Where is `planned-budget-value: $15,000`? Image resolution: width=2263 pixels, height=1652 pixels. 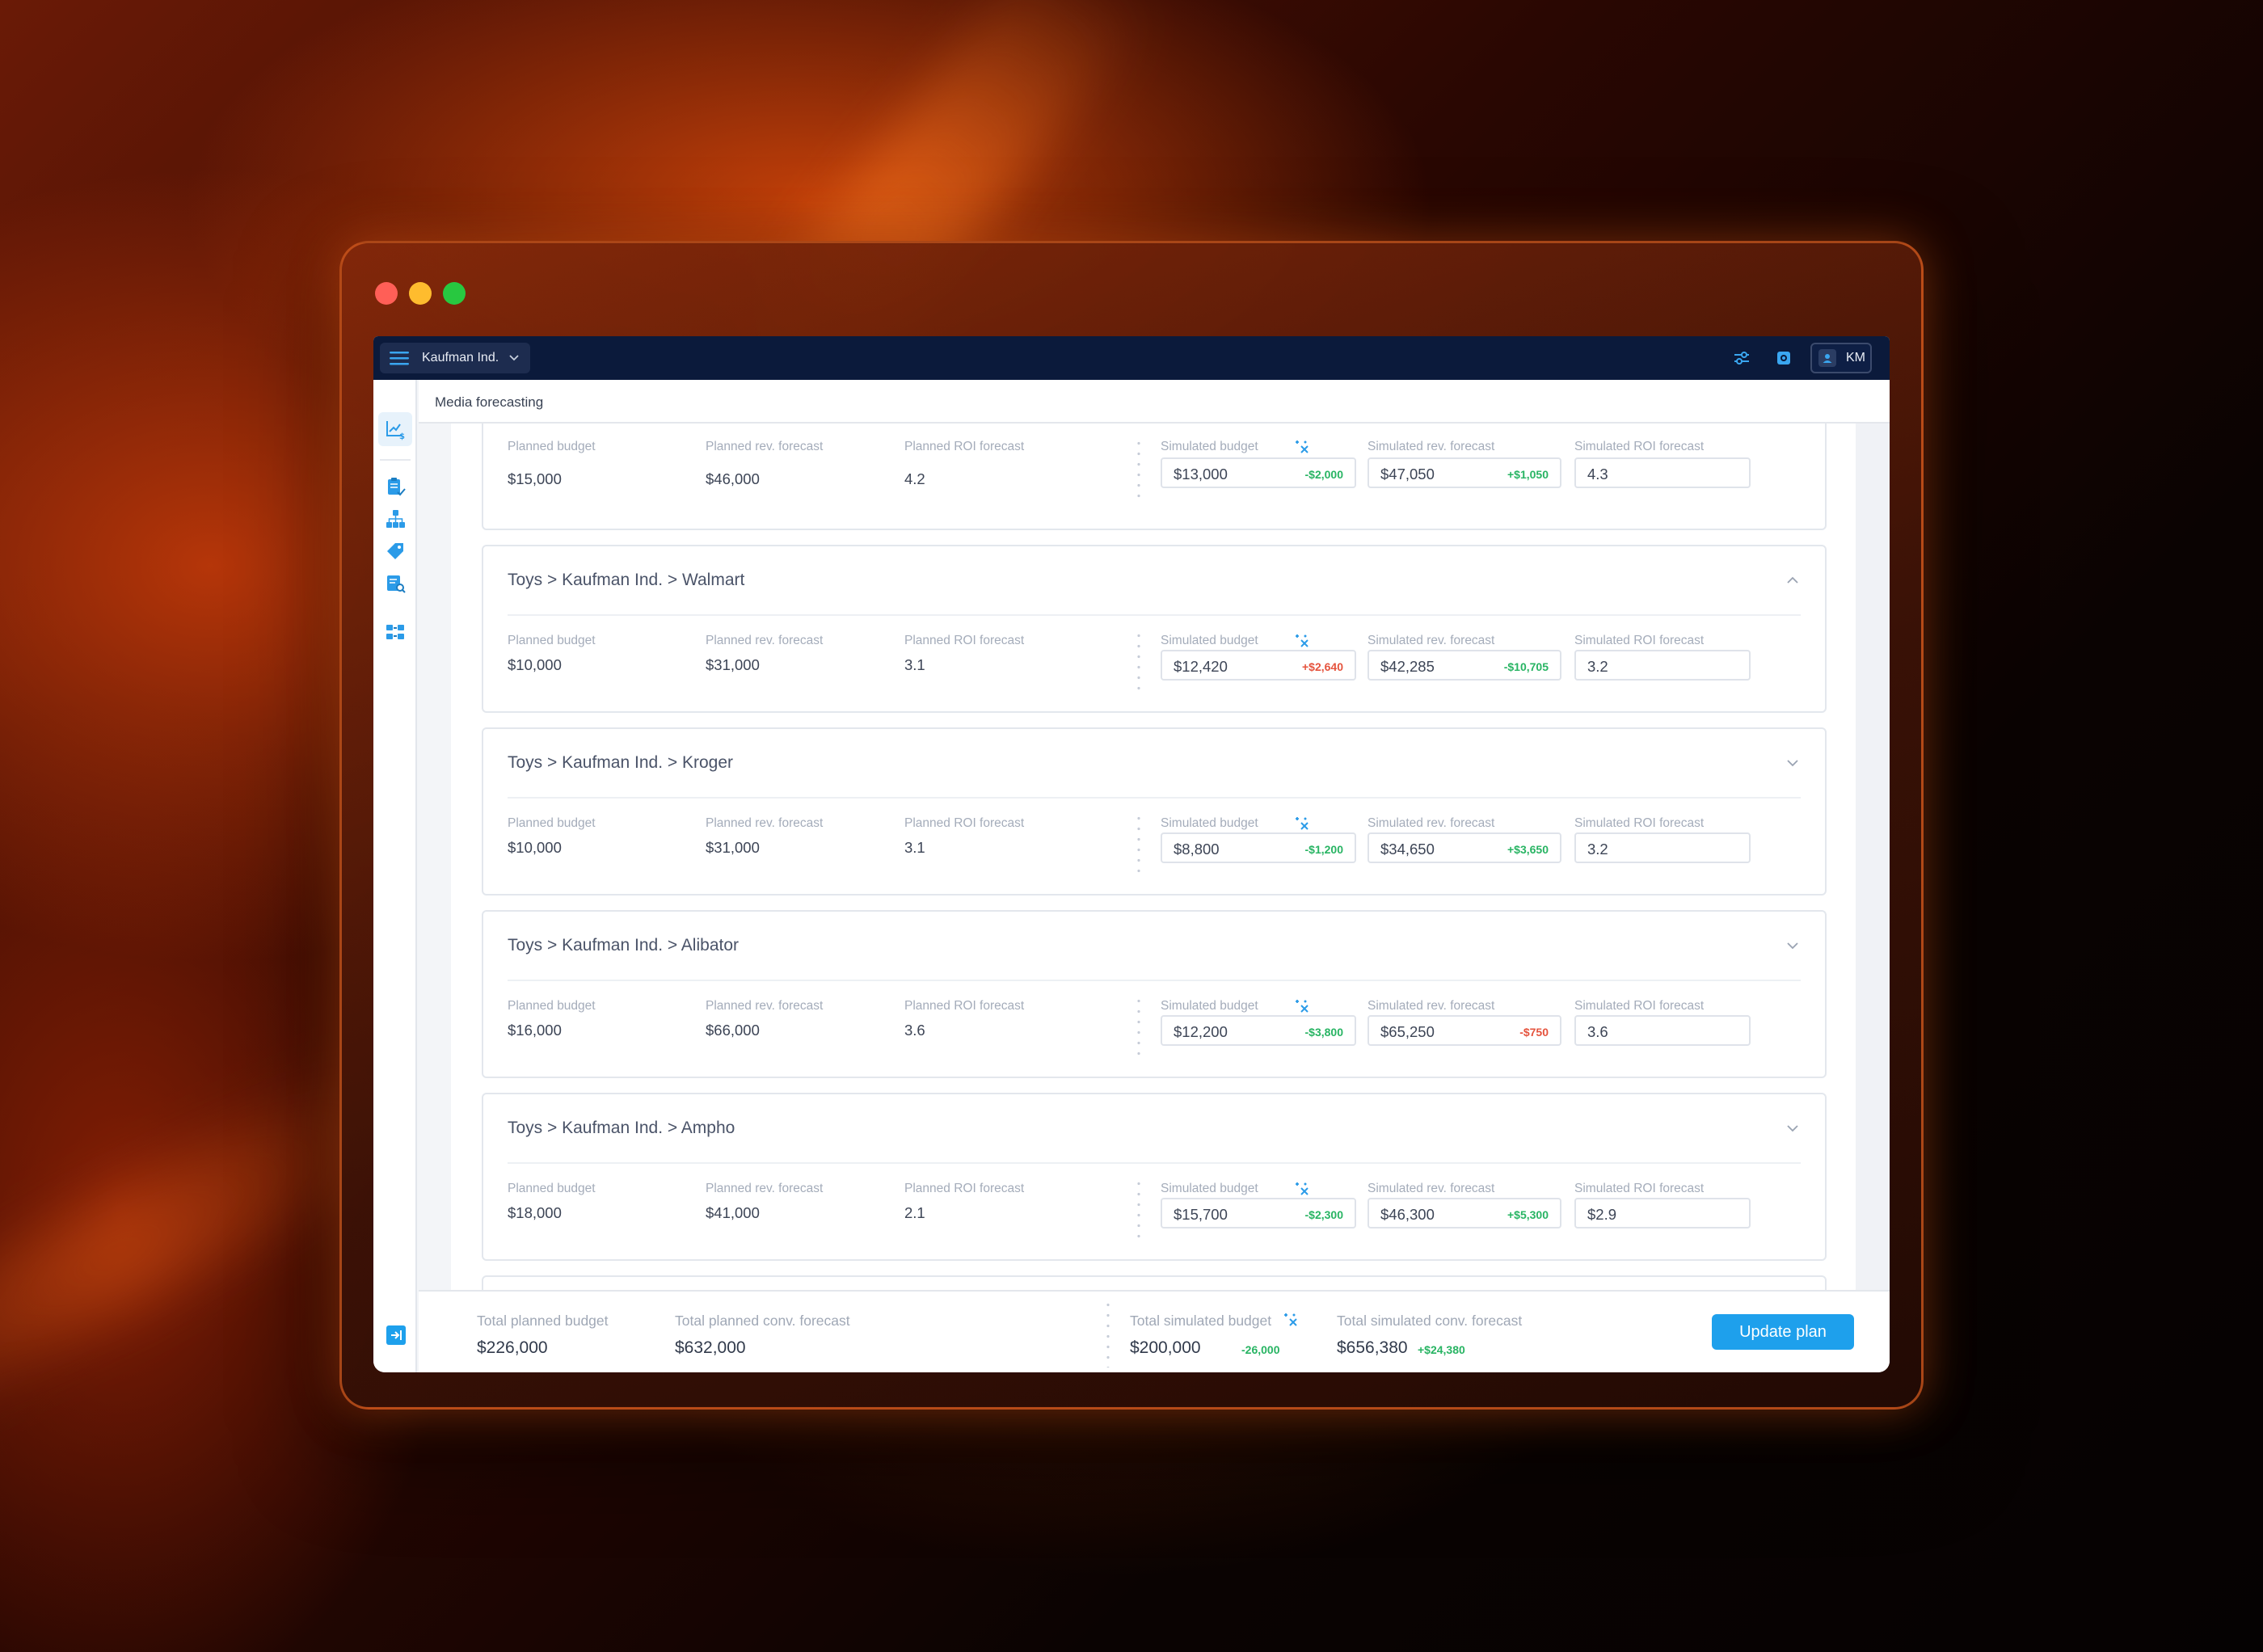 planned-budget-value: $15,000 is located at coordinates (535, 478).